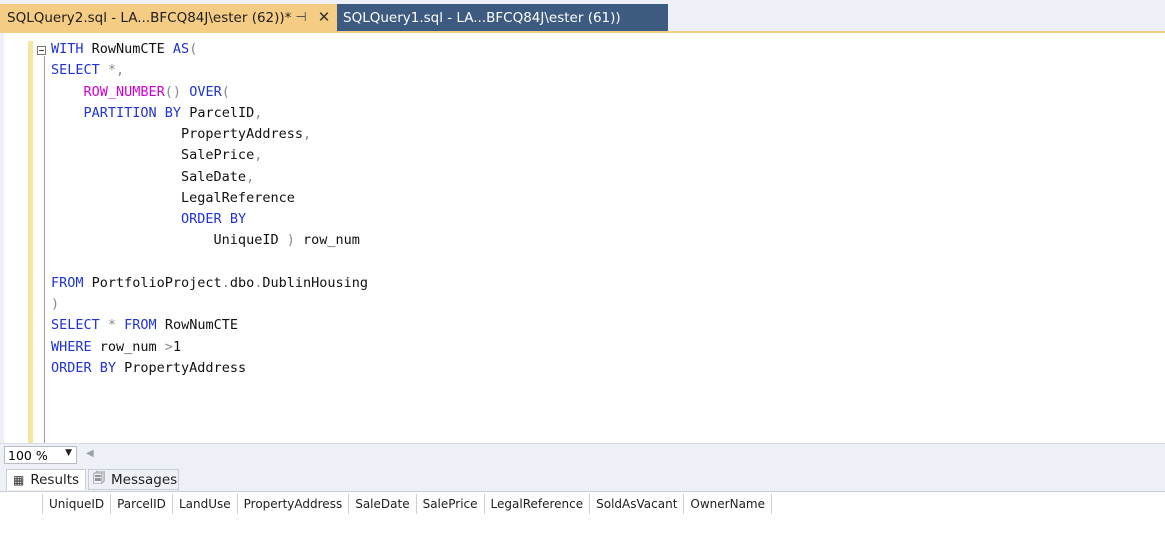 This screenshot has height=560, width=1165. I want to click on code-line: PARTITION BY ParcelID,, so click(209, 113).